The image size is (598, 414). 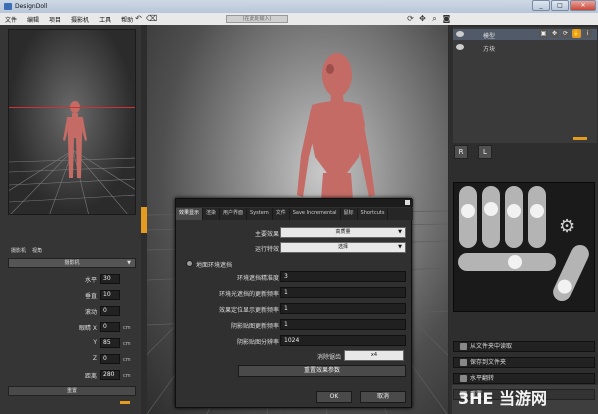 I want to click on watermark-text: 当游网, so click(x=523, y=398).